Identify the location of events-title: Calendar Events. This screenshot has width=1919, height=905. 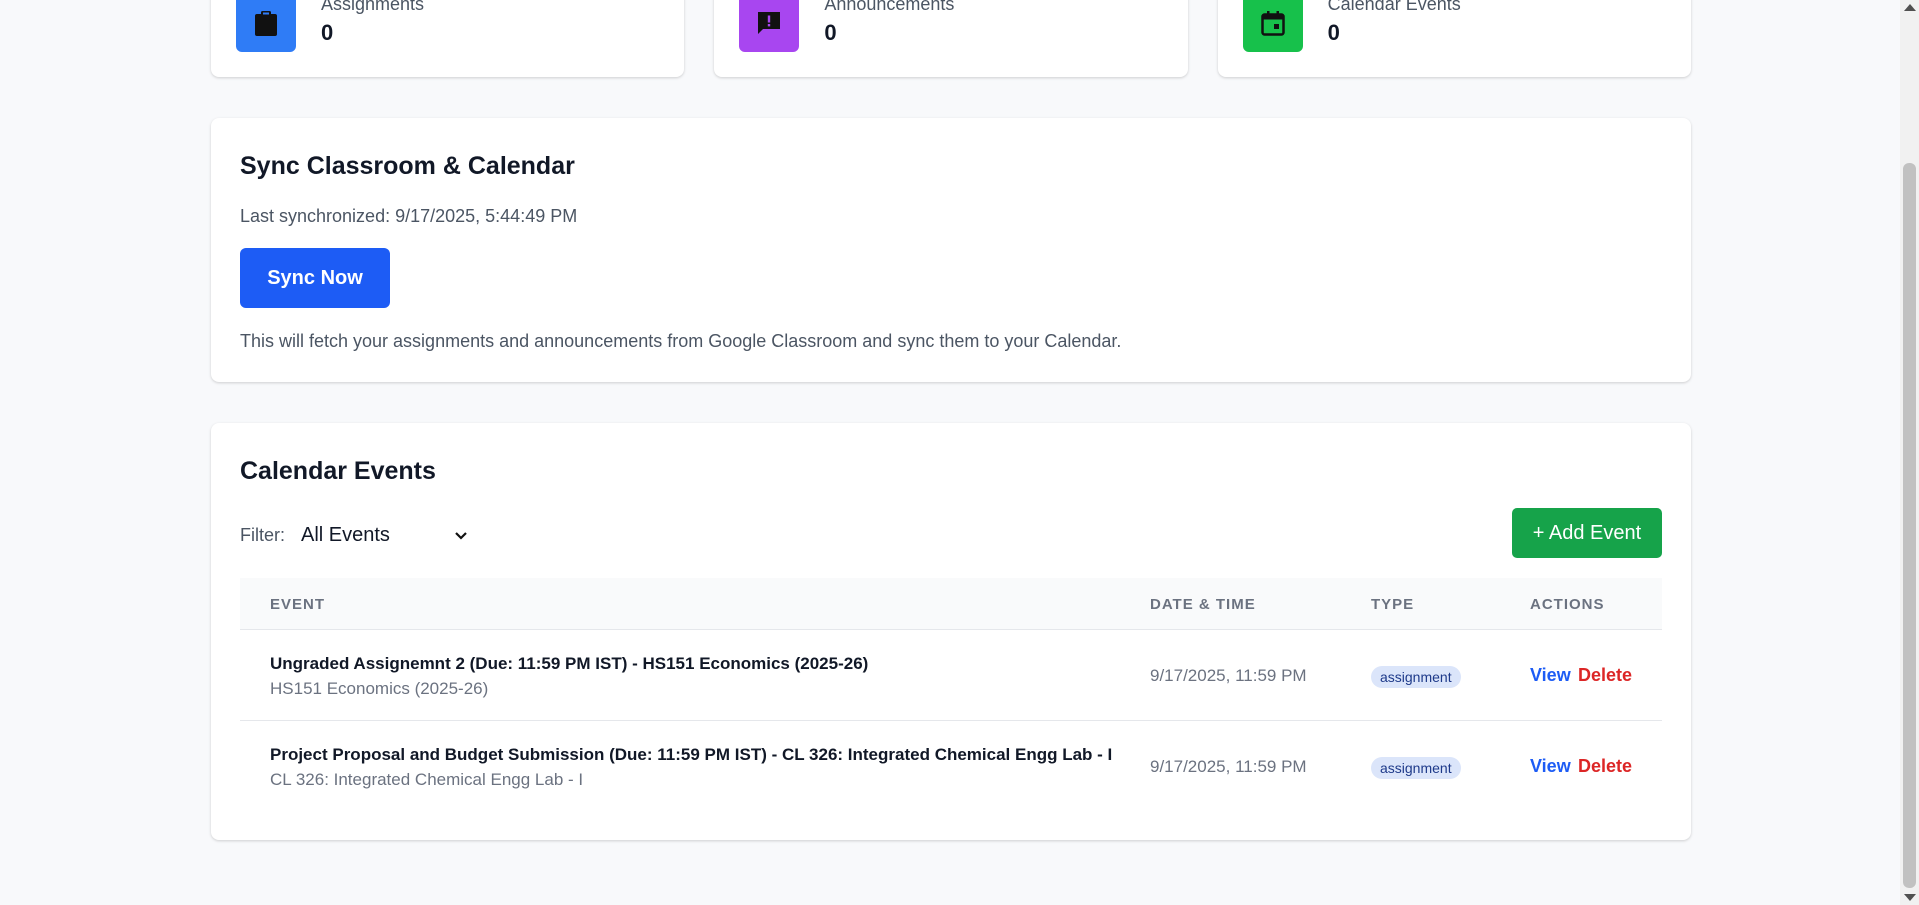
(338, 471).